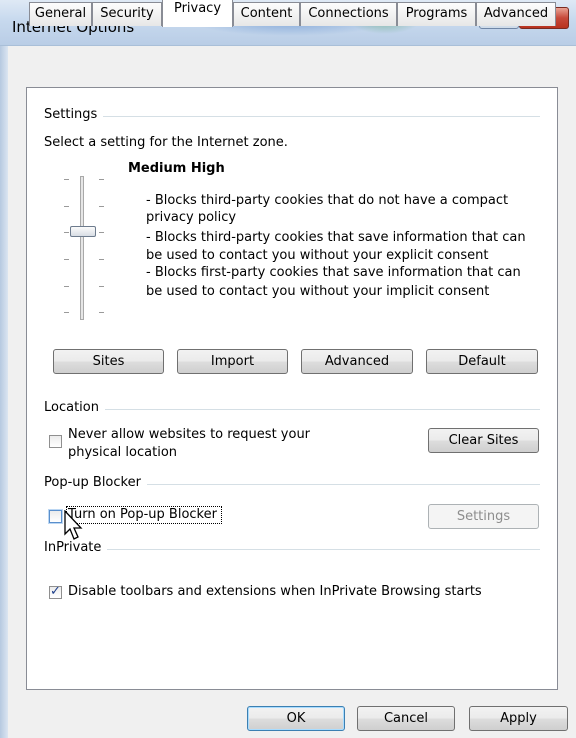 Image resolution: width=576 pixels, height=738 pixels. Describe the element at coordinates (76, 547) in the screenshot. I see `inprivate-group-label: InPrivate` at that location.